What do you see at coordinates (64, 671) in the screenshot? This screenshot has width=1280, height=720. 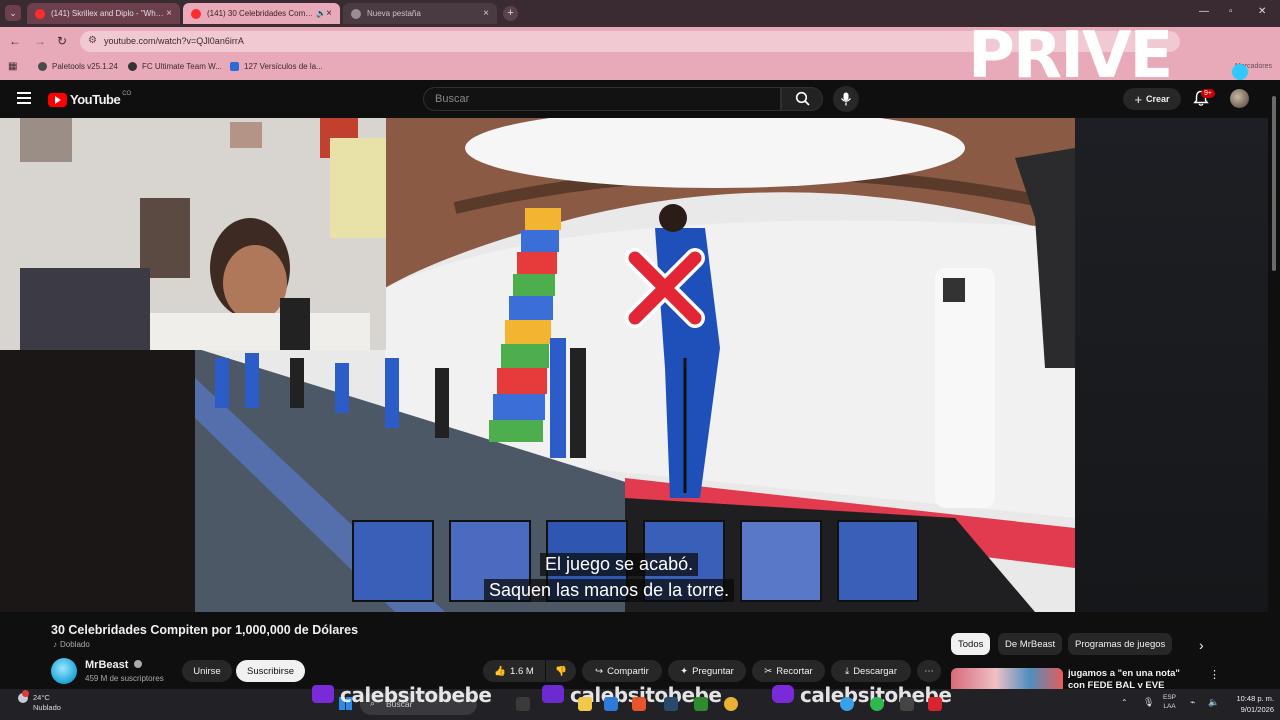 I see `channel-avatar` at bounding box center [64, 671].